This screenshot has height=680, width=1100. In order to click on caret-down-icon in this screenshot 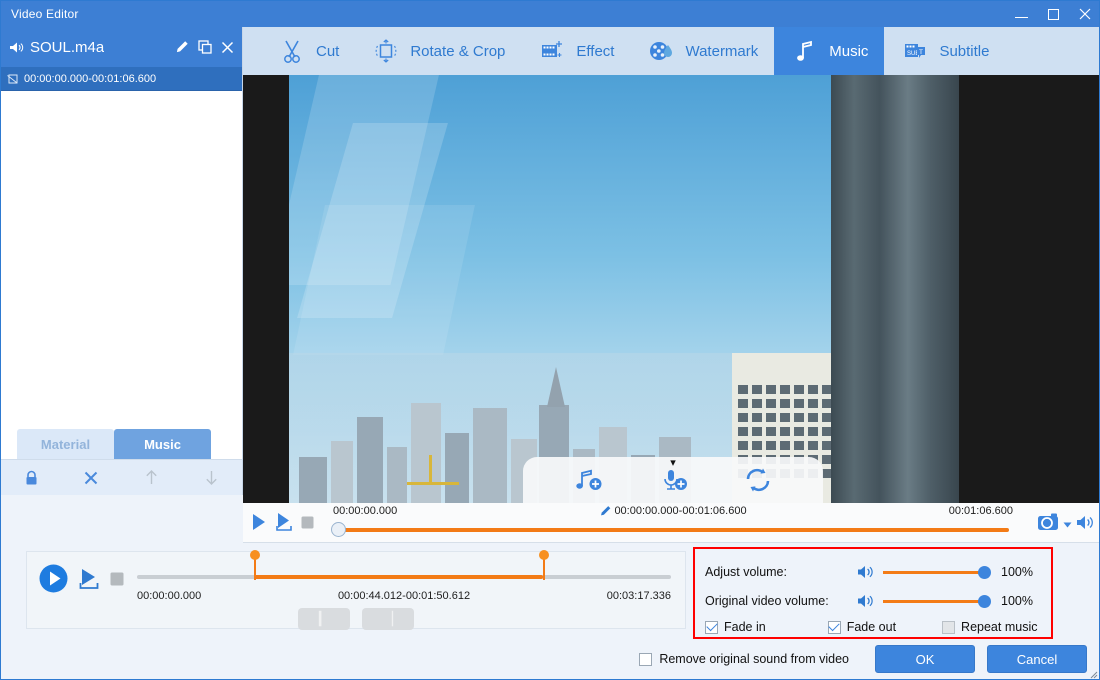, I will do `click(1067, 524)`.